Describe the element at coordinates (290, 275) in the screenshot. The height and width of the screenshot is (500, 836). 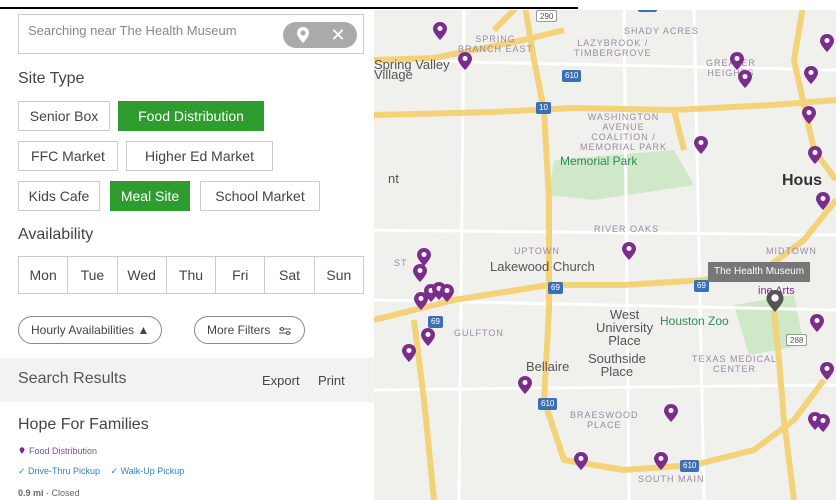
I see `day-sat: Sat` at that location.